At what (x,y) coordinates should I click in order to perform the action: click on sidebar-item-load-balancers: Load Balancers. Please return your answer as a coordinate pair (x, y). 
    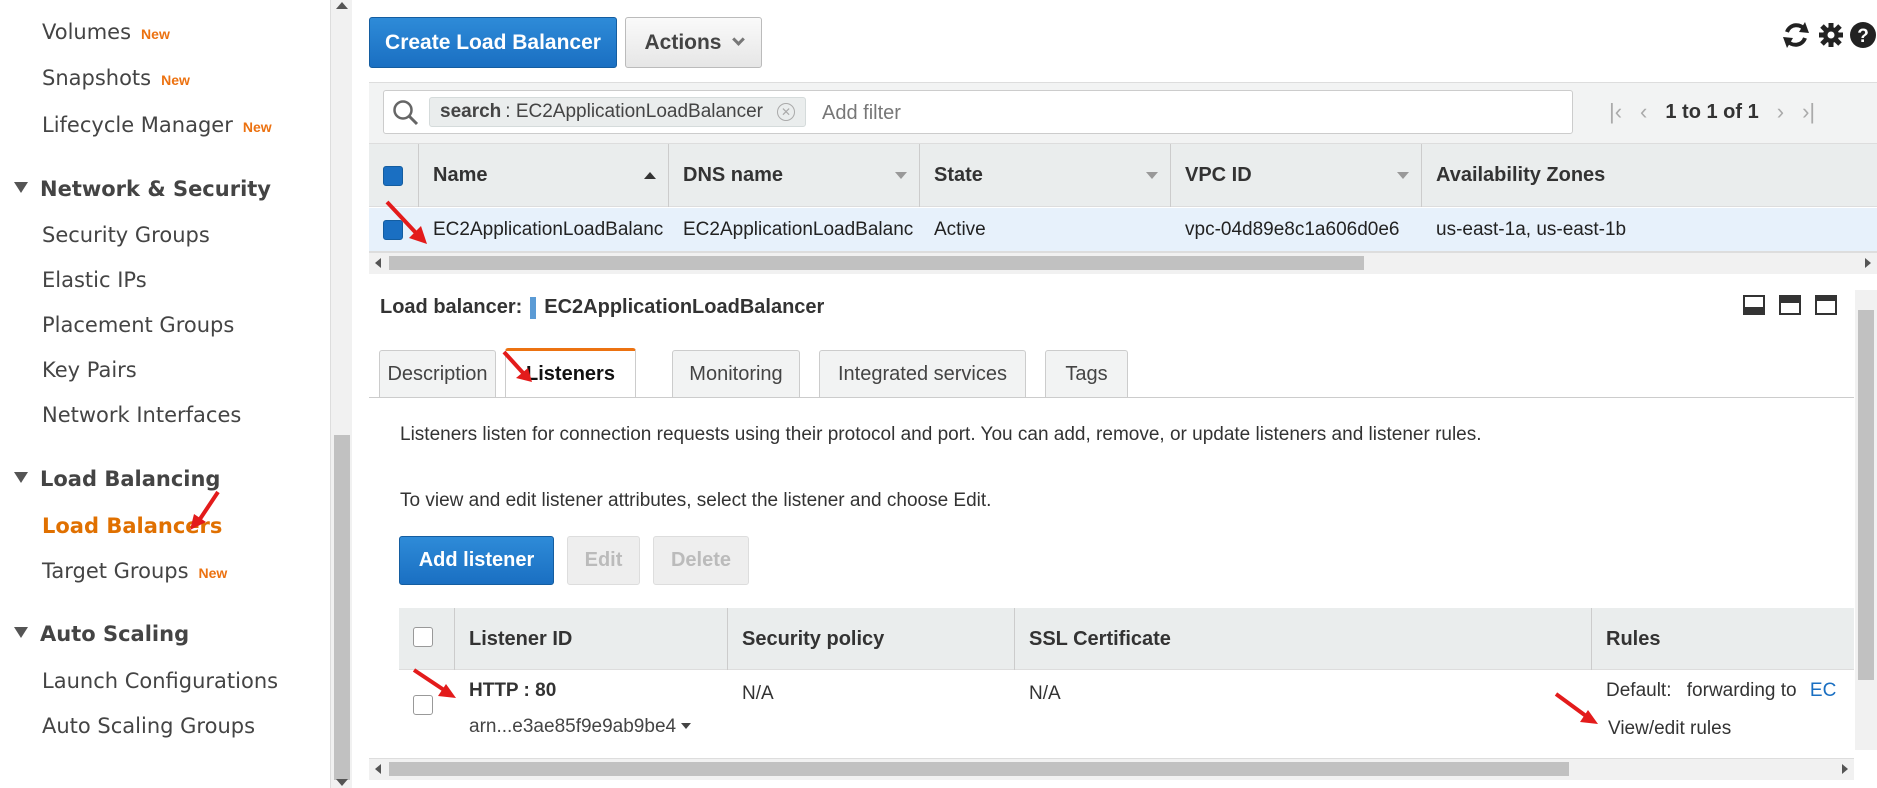
    Looking at the image, I should click on (132, 526).